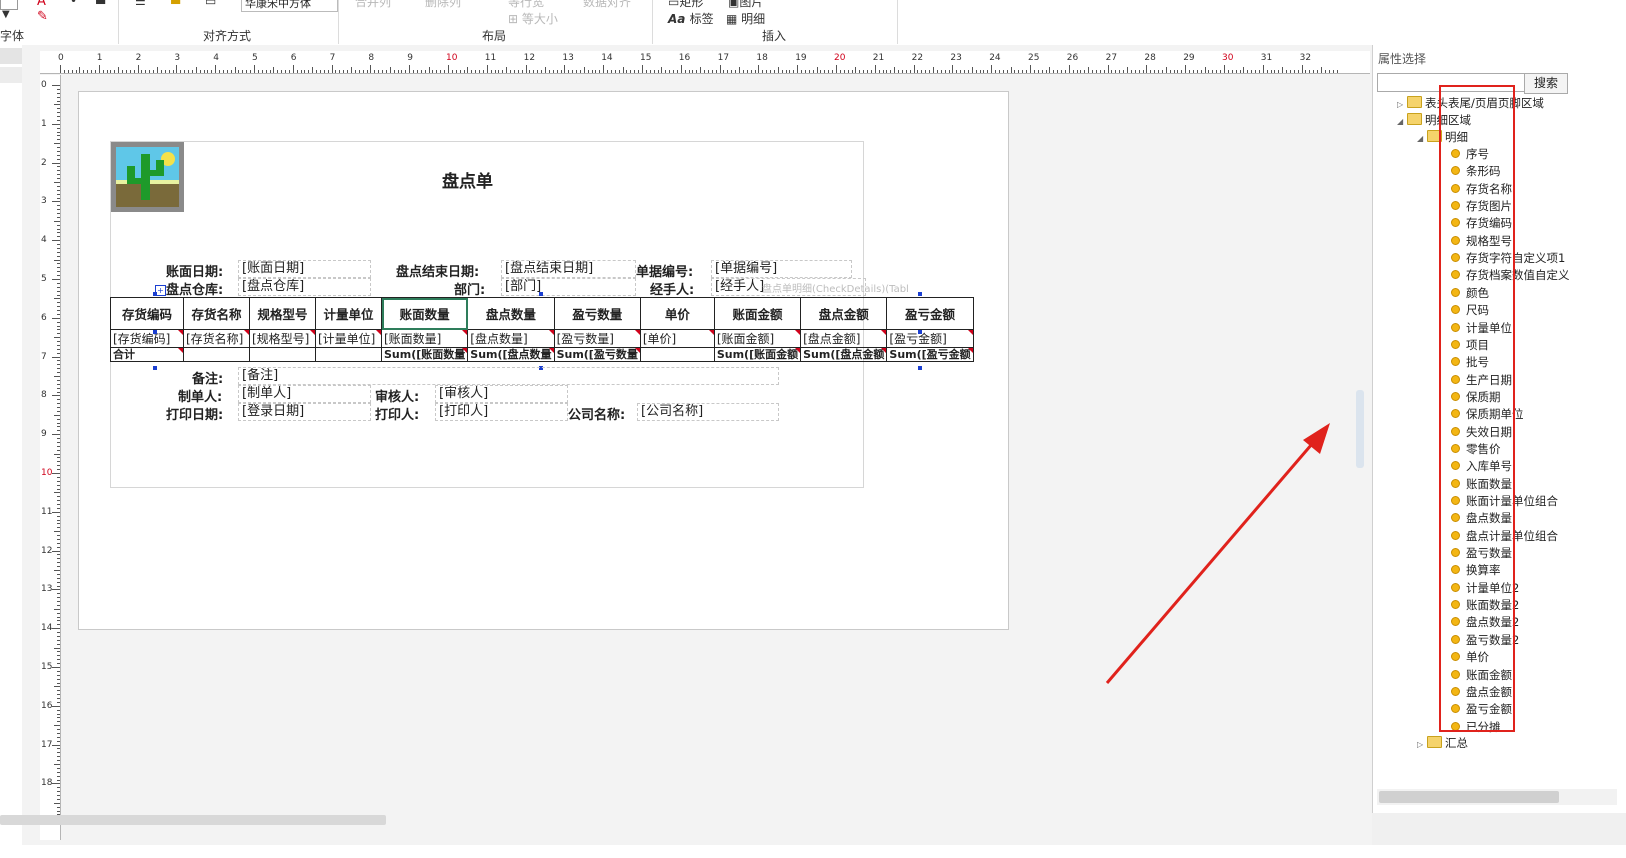 Image resolution: width=1626 pixels, height=858 pixels. What do you see at coordinates (216, 313) in the screenshot?
I see `column-header: 存货名称` at bounding box center [216, 313].